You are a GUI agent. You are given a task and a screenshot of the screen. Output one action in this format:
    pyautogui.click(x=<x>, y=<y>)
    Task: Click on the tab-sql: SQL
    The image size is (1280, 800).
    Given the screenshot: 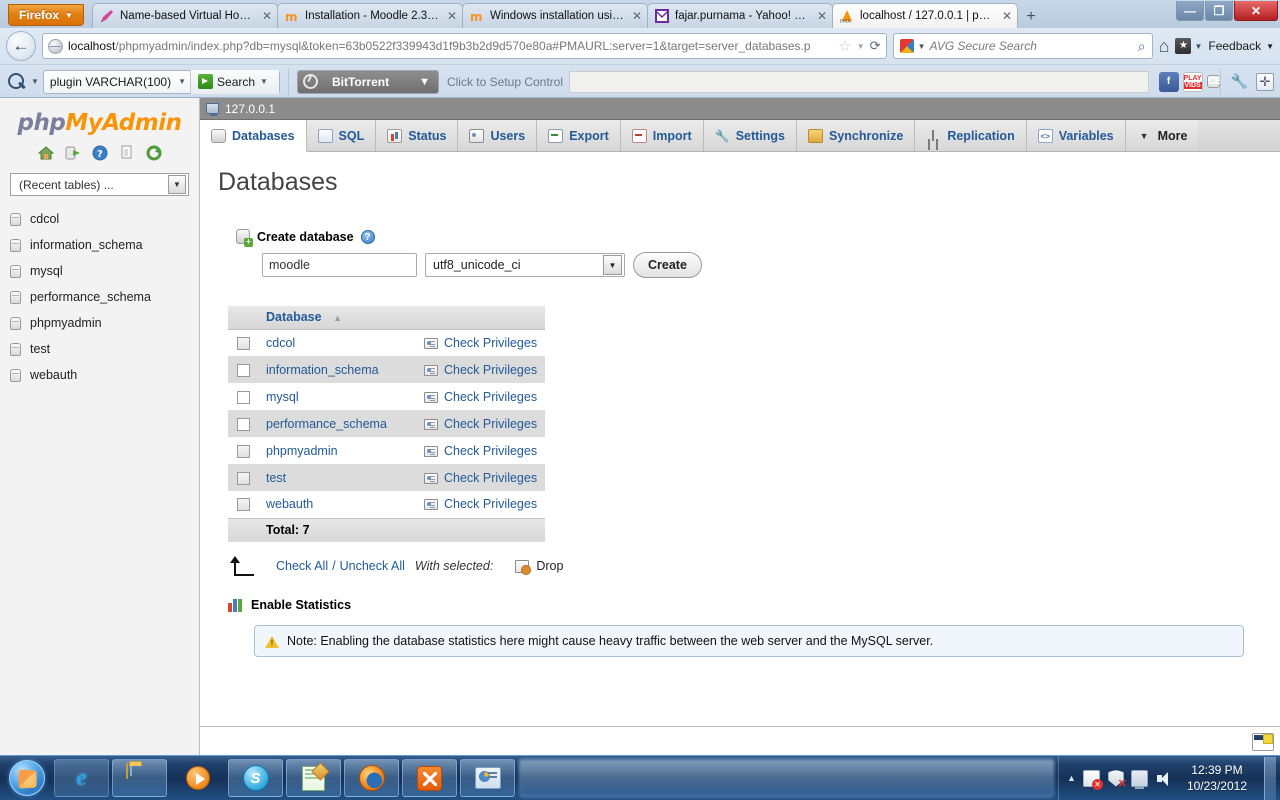 What is the action you would take?
    pyautogui.click(x=341, y=135)
    